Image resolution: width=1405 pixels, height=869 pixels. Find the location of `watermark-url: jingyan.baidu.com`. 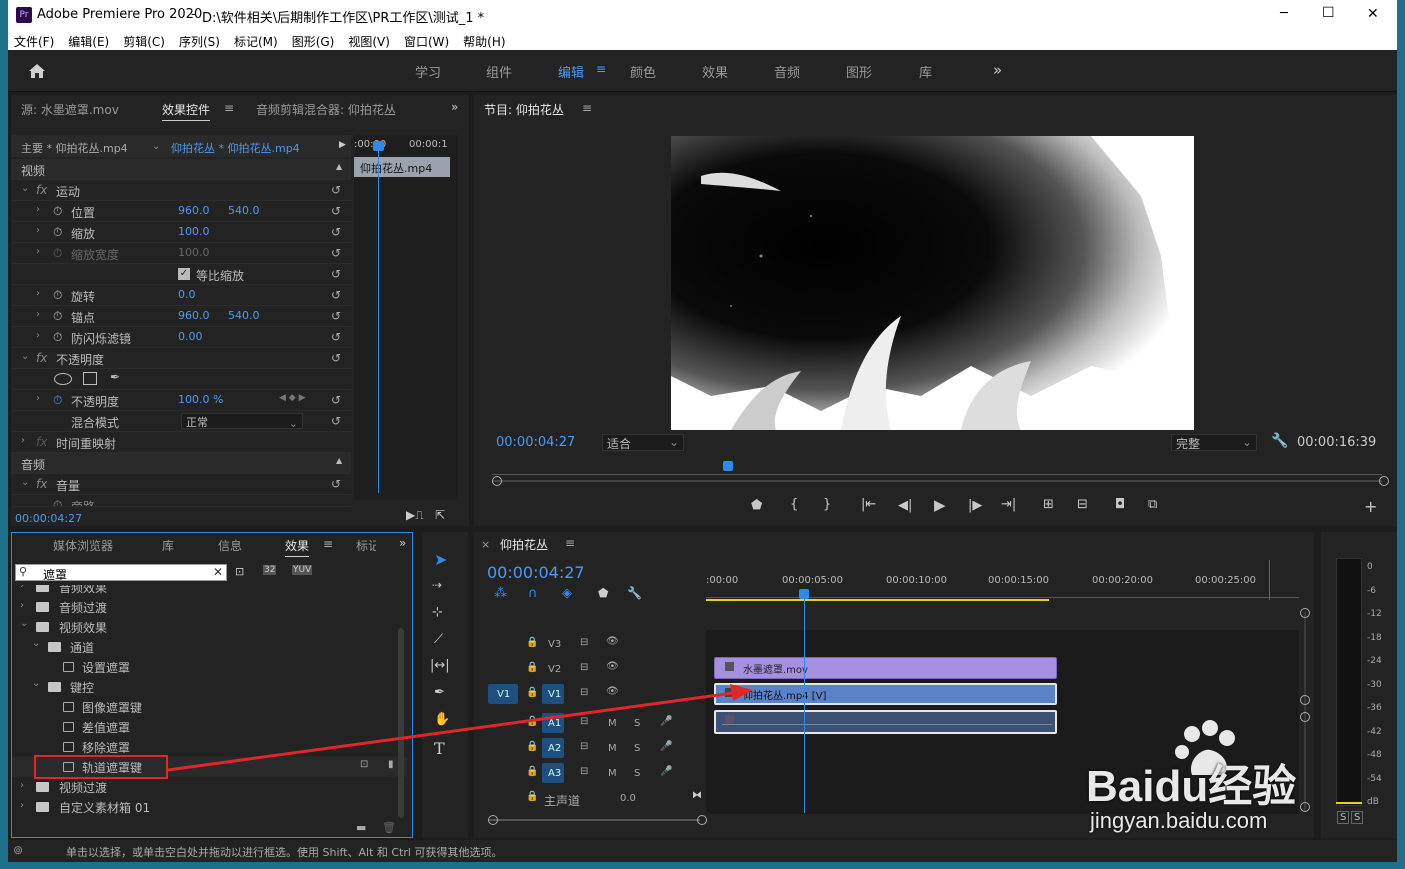

watermark-url: jingyan.baidu.com is located at coordinates (1179, 820).